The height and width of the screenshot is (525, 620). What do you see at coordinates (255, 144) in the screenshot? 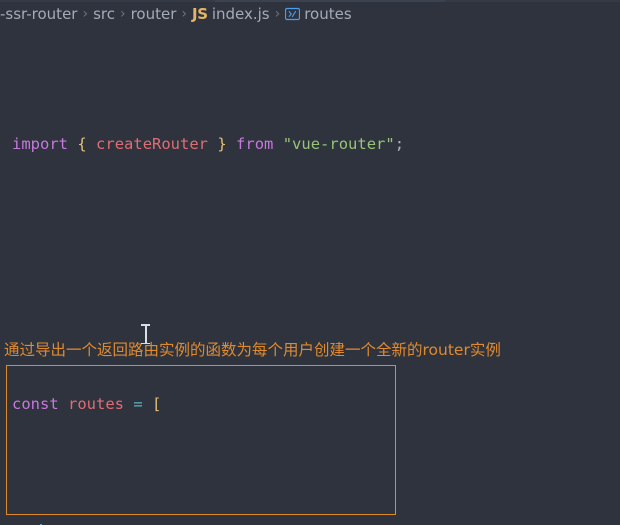
I see `token-keyword-from: from` at bounding box center [255, 144].